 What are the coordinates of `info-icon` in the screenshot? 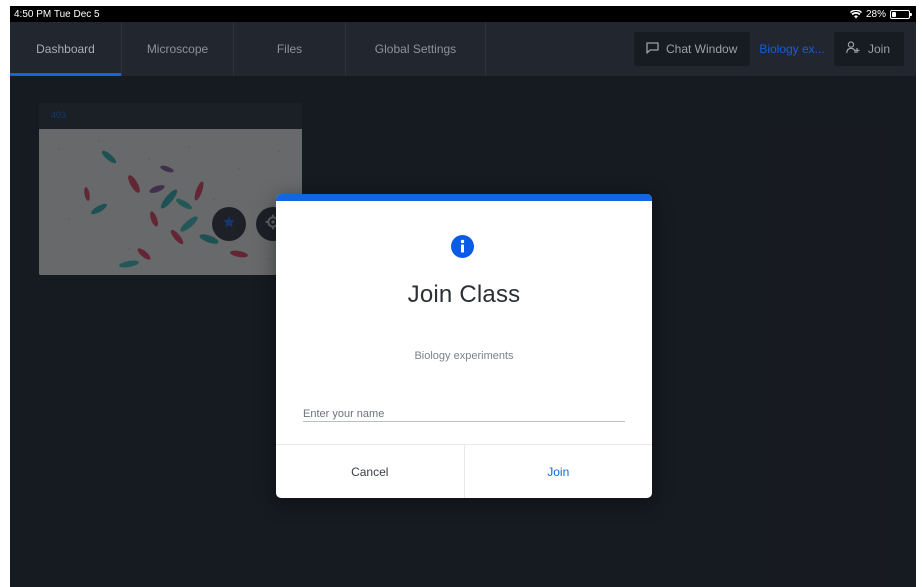 It's located at (462, 246).